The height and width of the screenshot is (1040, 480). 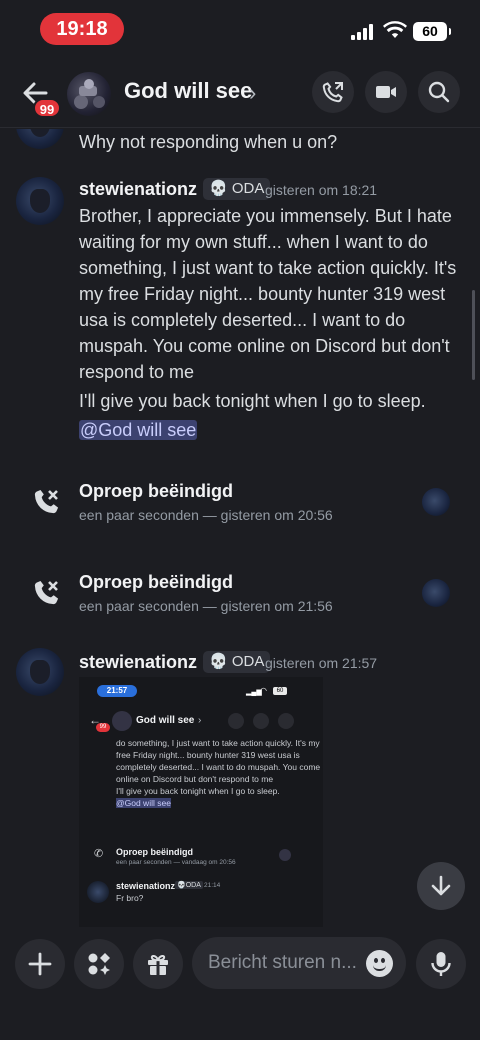 What do you see at coordinates (155, 852) in the screenshot?
I see `attachment-call-title: Oproep beëindigd` at bounding box center [155, 852].